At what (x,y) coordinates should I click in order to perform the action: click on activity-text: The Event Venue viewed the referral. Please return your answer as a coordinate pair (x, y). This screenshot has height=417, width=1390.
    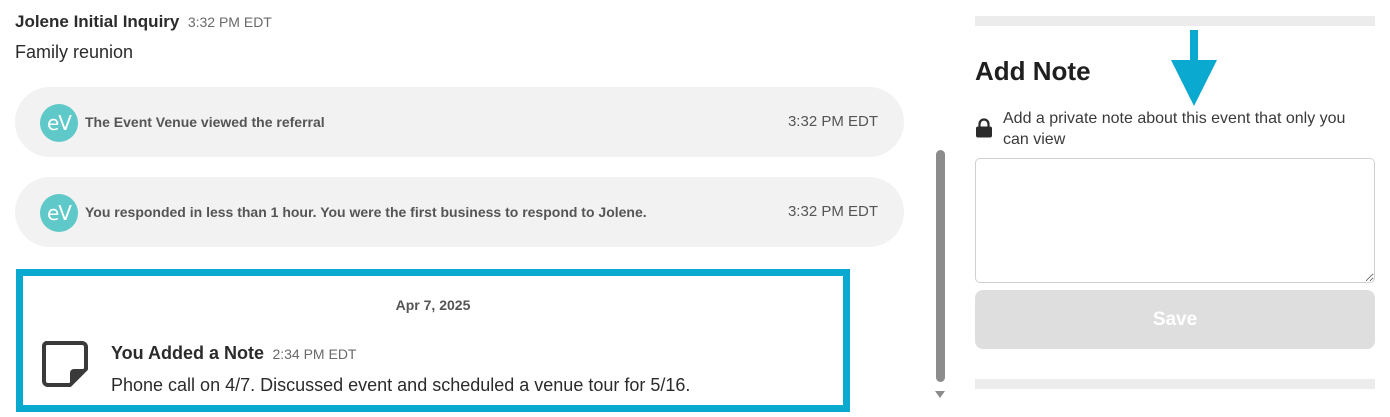
    Looking at the image, I should click on (205, 122).